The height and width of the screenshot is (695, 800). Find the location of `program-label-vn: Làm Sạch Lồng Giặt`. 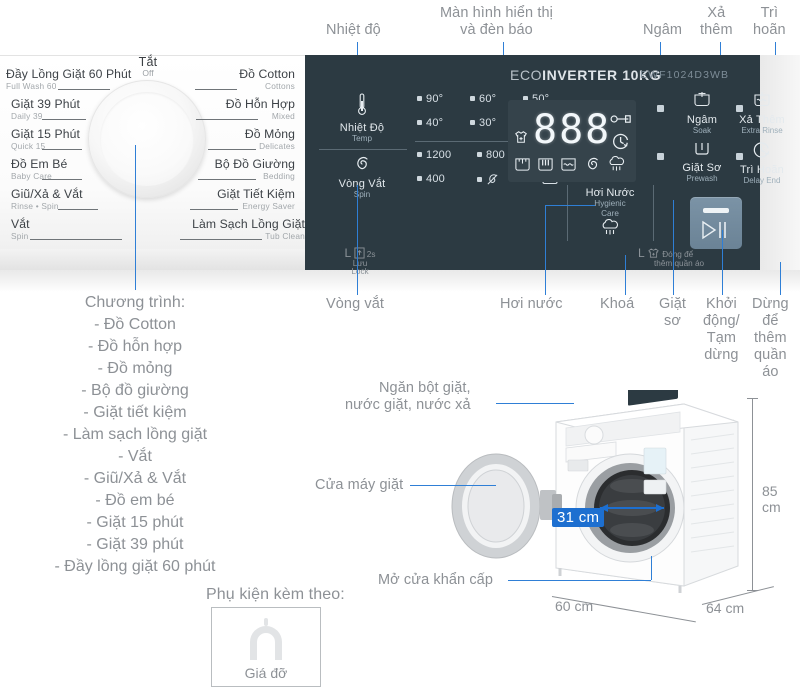

program-label-vn: Làm Sạch Lồng Giặt is located at coordinates (248, 224).